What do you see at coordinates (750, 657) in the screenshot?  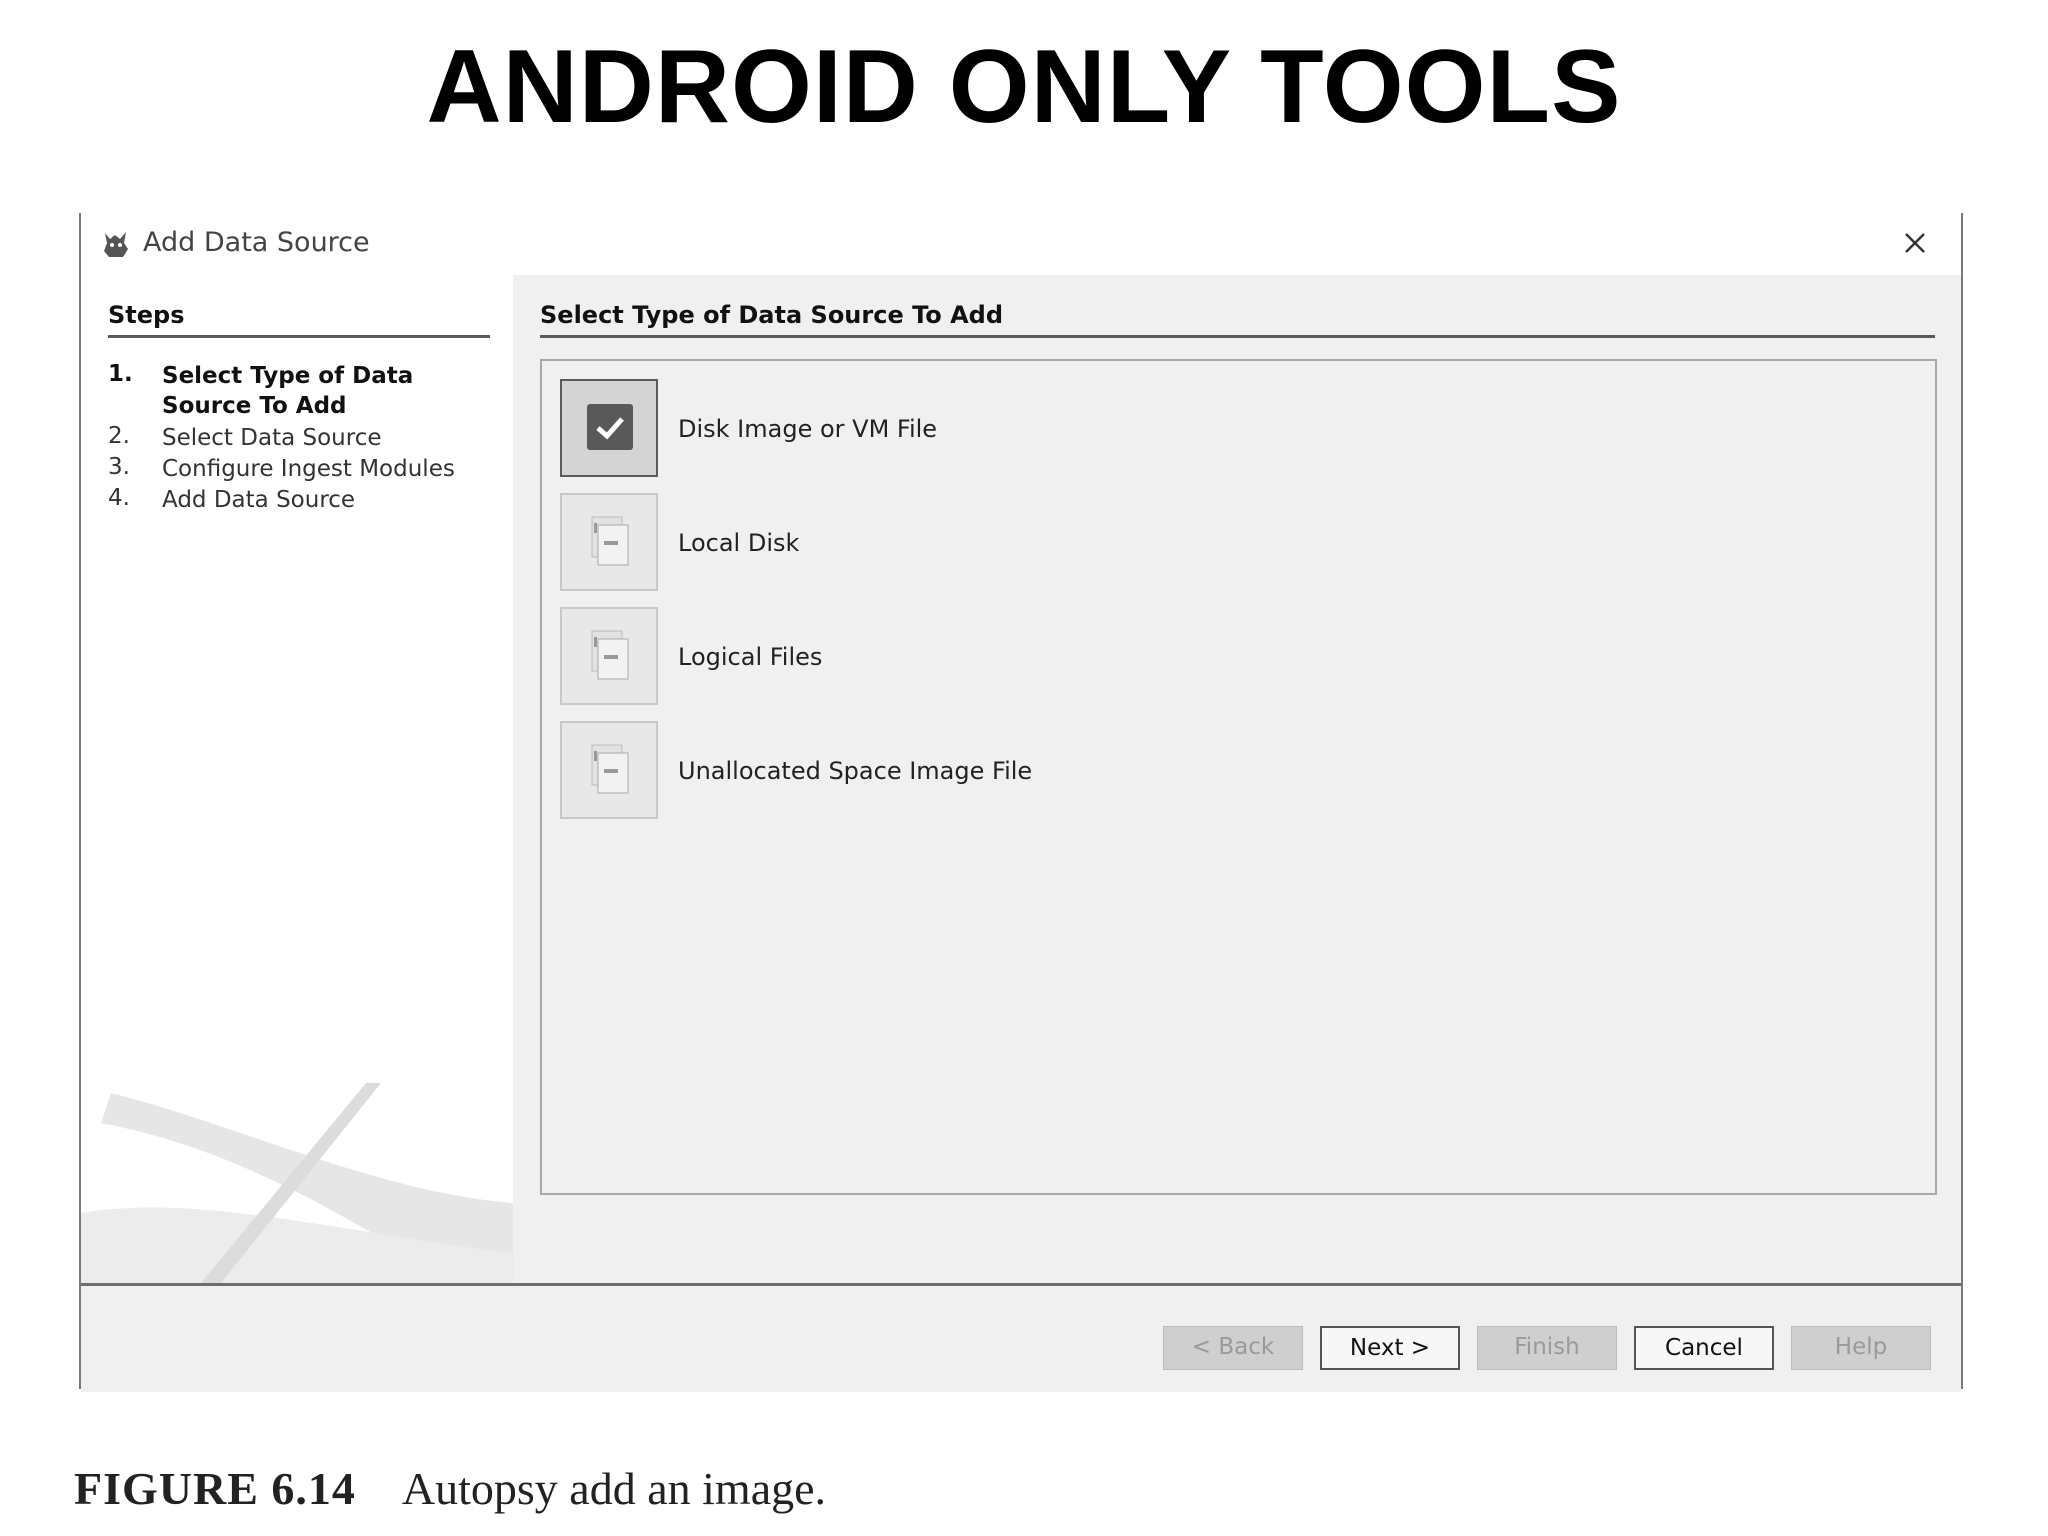 I see `option-label: Logical Files` at bounding box center [750, 657].